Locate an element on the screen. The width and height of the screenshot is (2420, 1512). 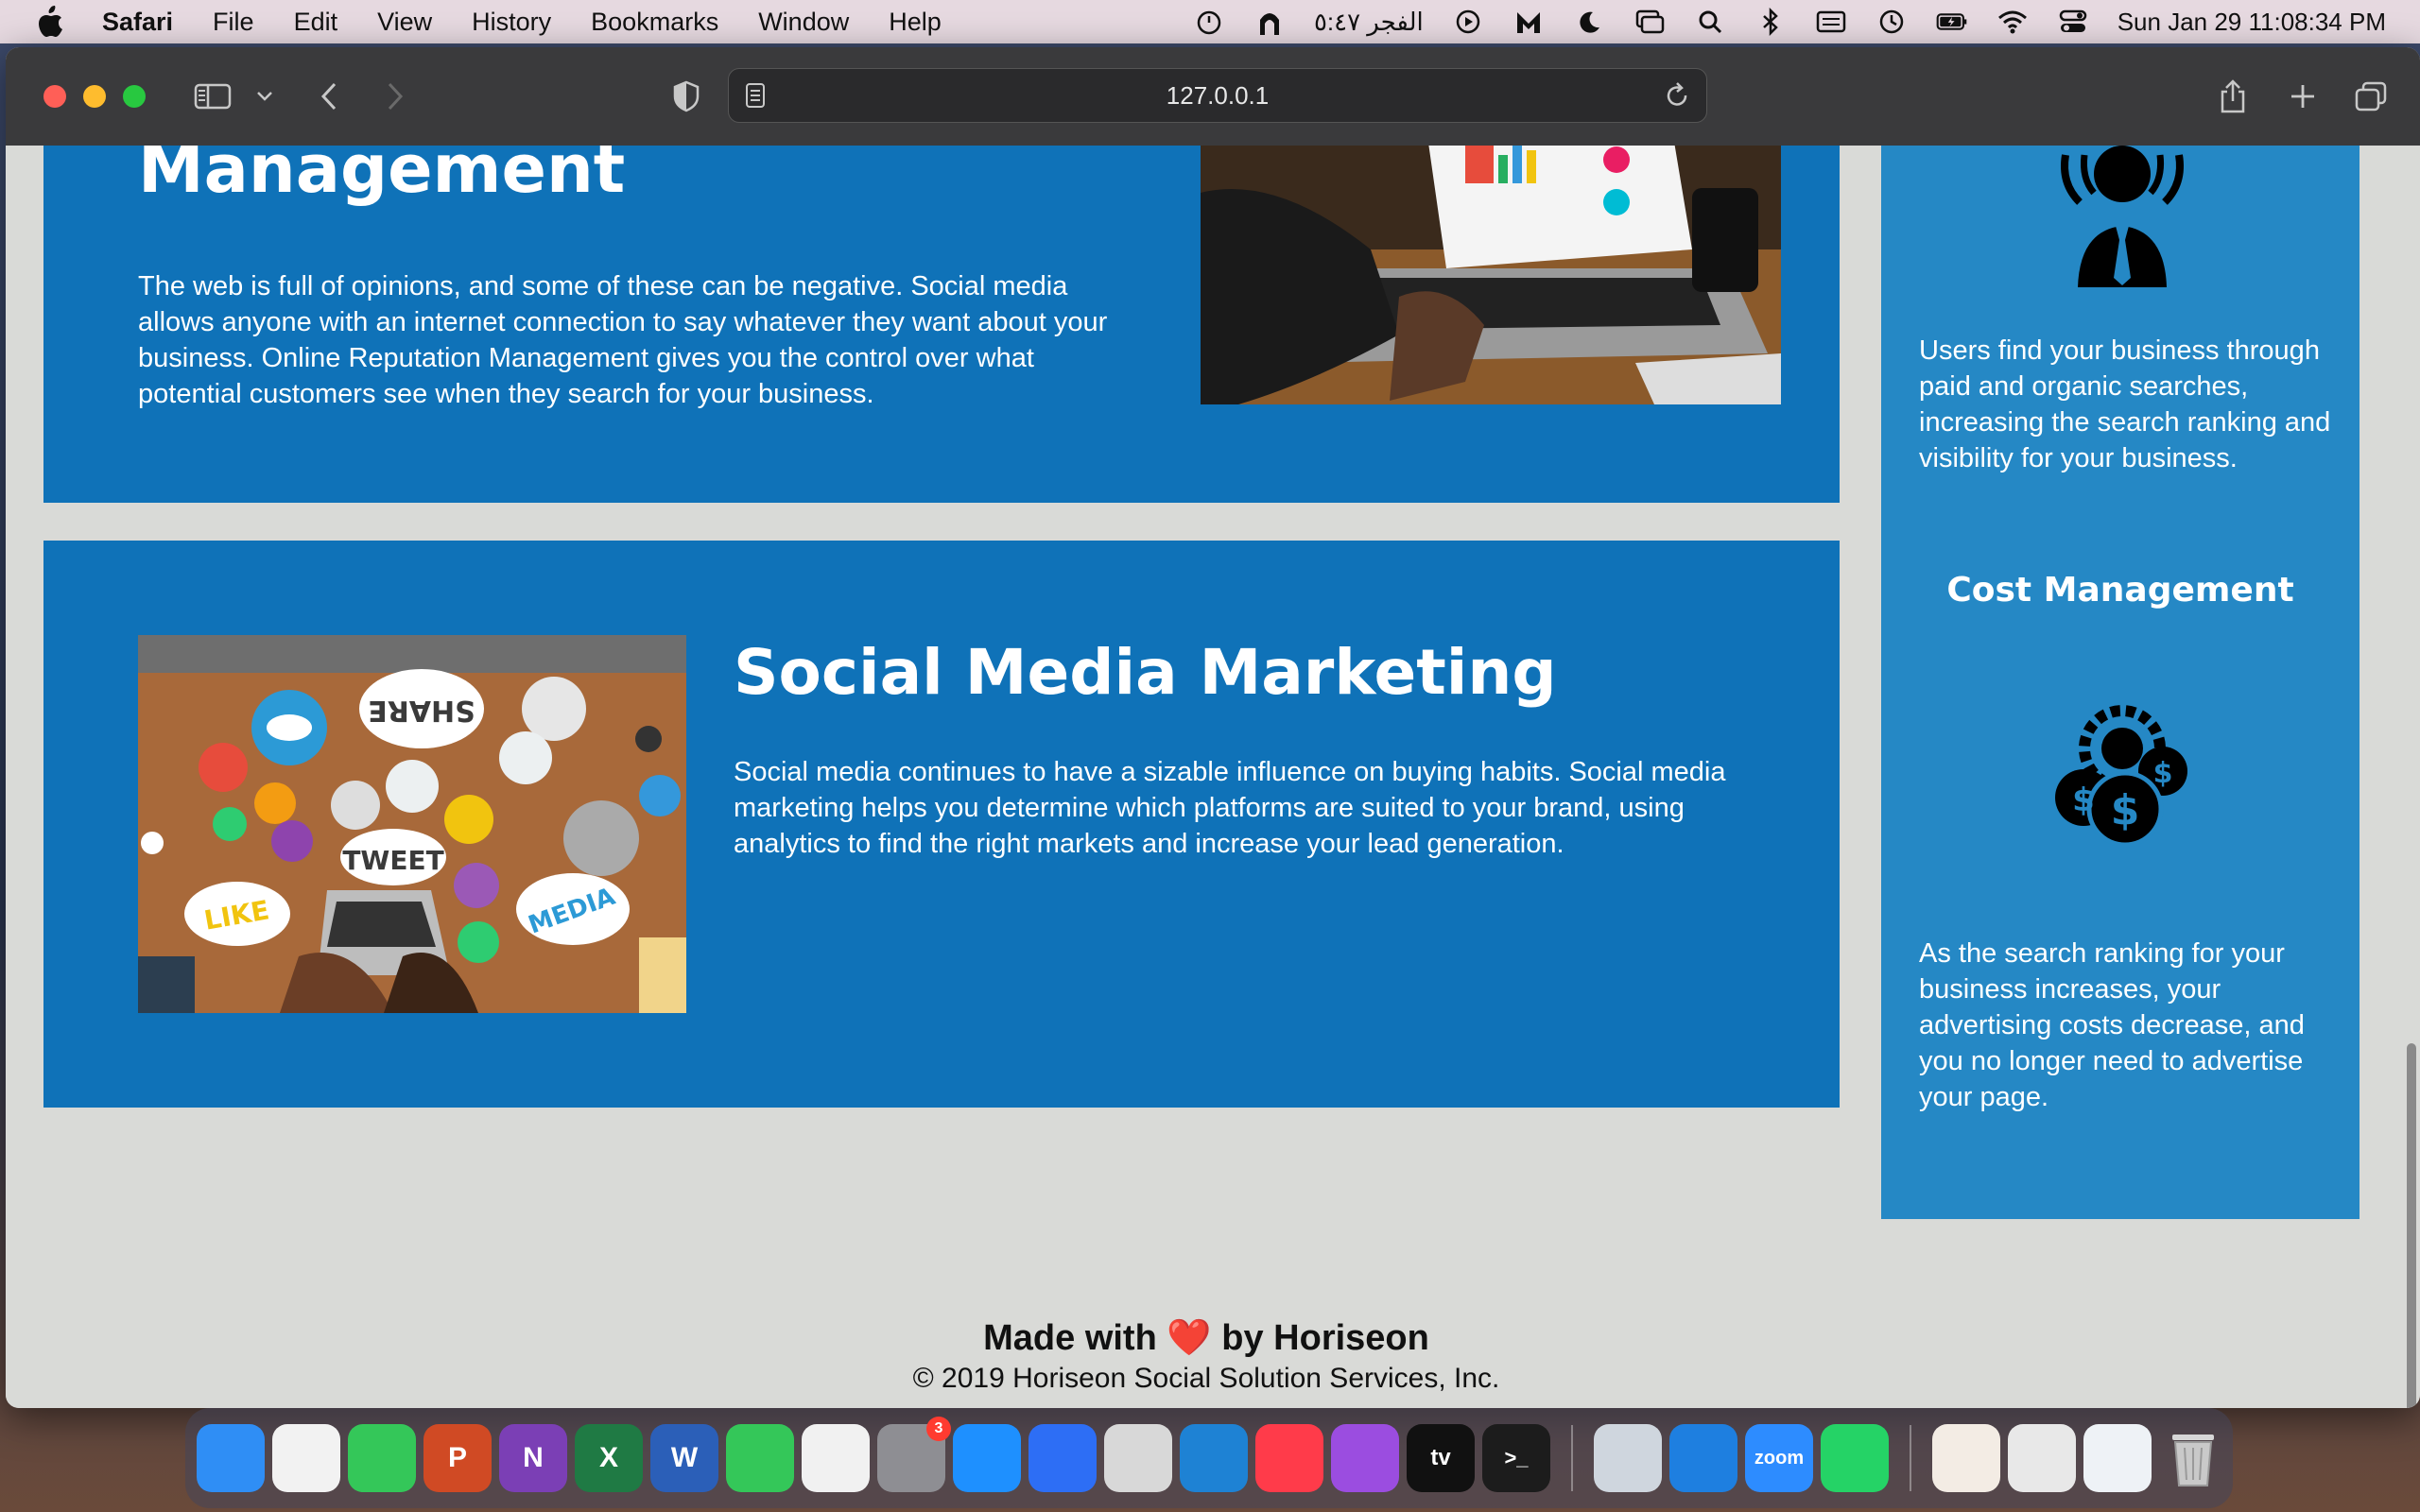
dock-pencil-icon is located at coordinates (1062, 1458).